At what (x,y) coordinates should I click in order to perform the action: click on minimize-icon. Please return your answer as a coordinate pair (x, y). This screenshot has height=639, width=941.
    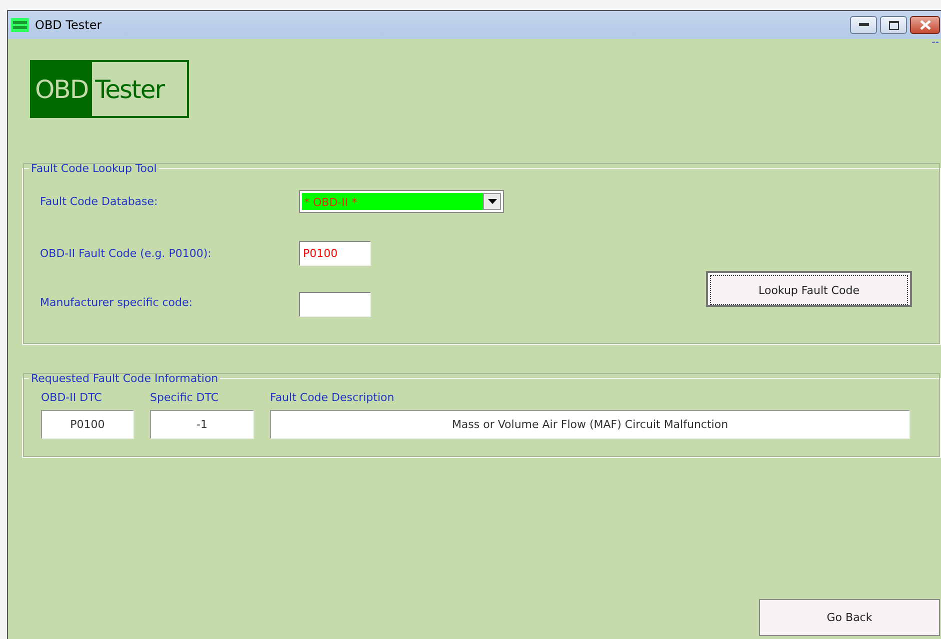
    Looking at the image, I should click on (863, 25).